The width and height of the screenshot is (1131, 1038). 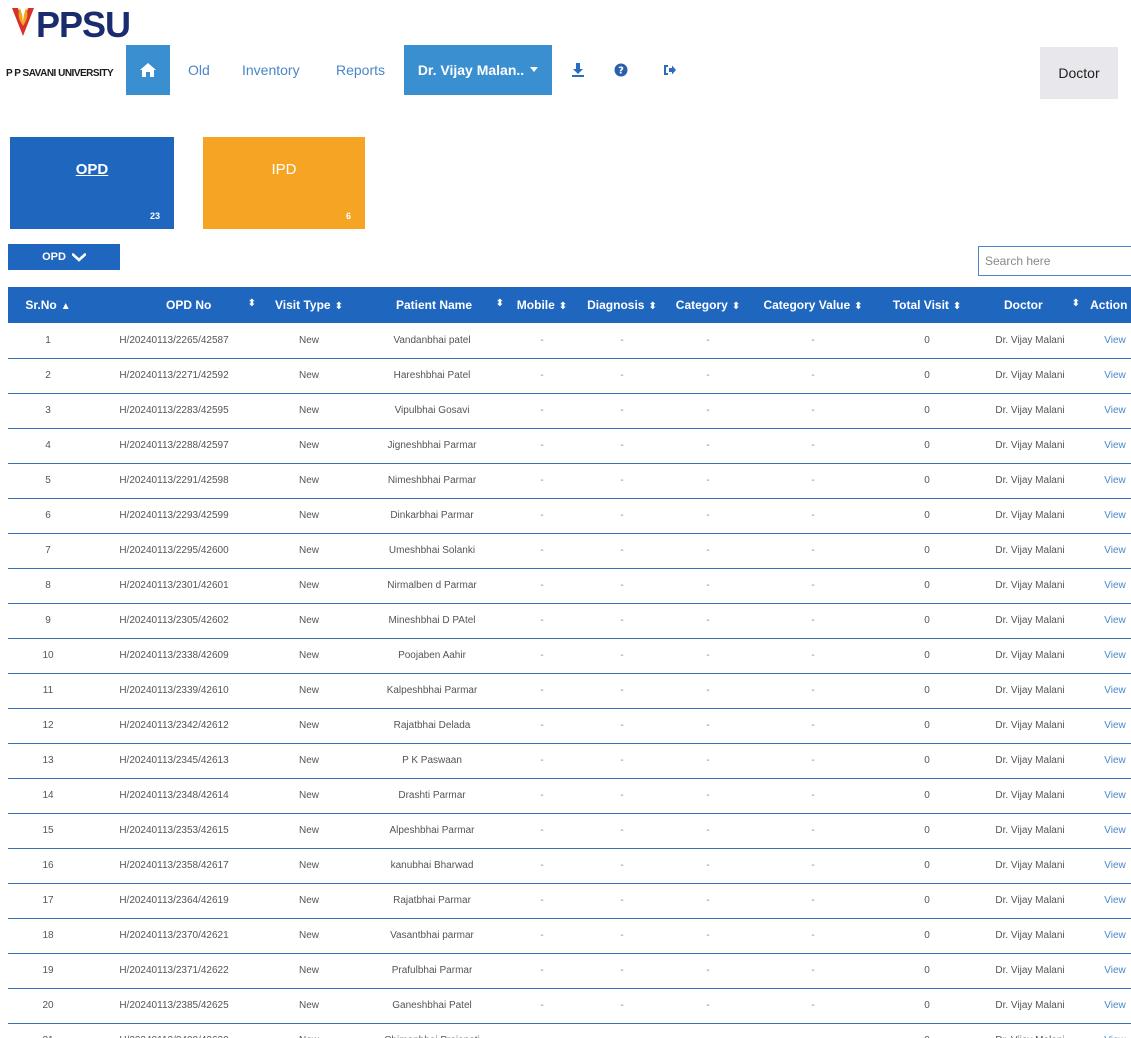 I want to click on cell-srno: 4, so click(x=48, y=445).